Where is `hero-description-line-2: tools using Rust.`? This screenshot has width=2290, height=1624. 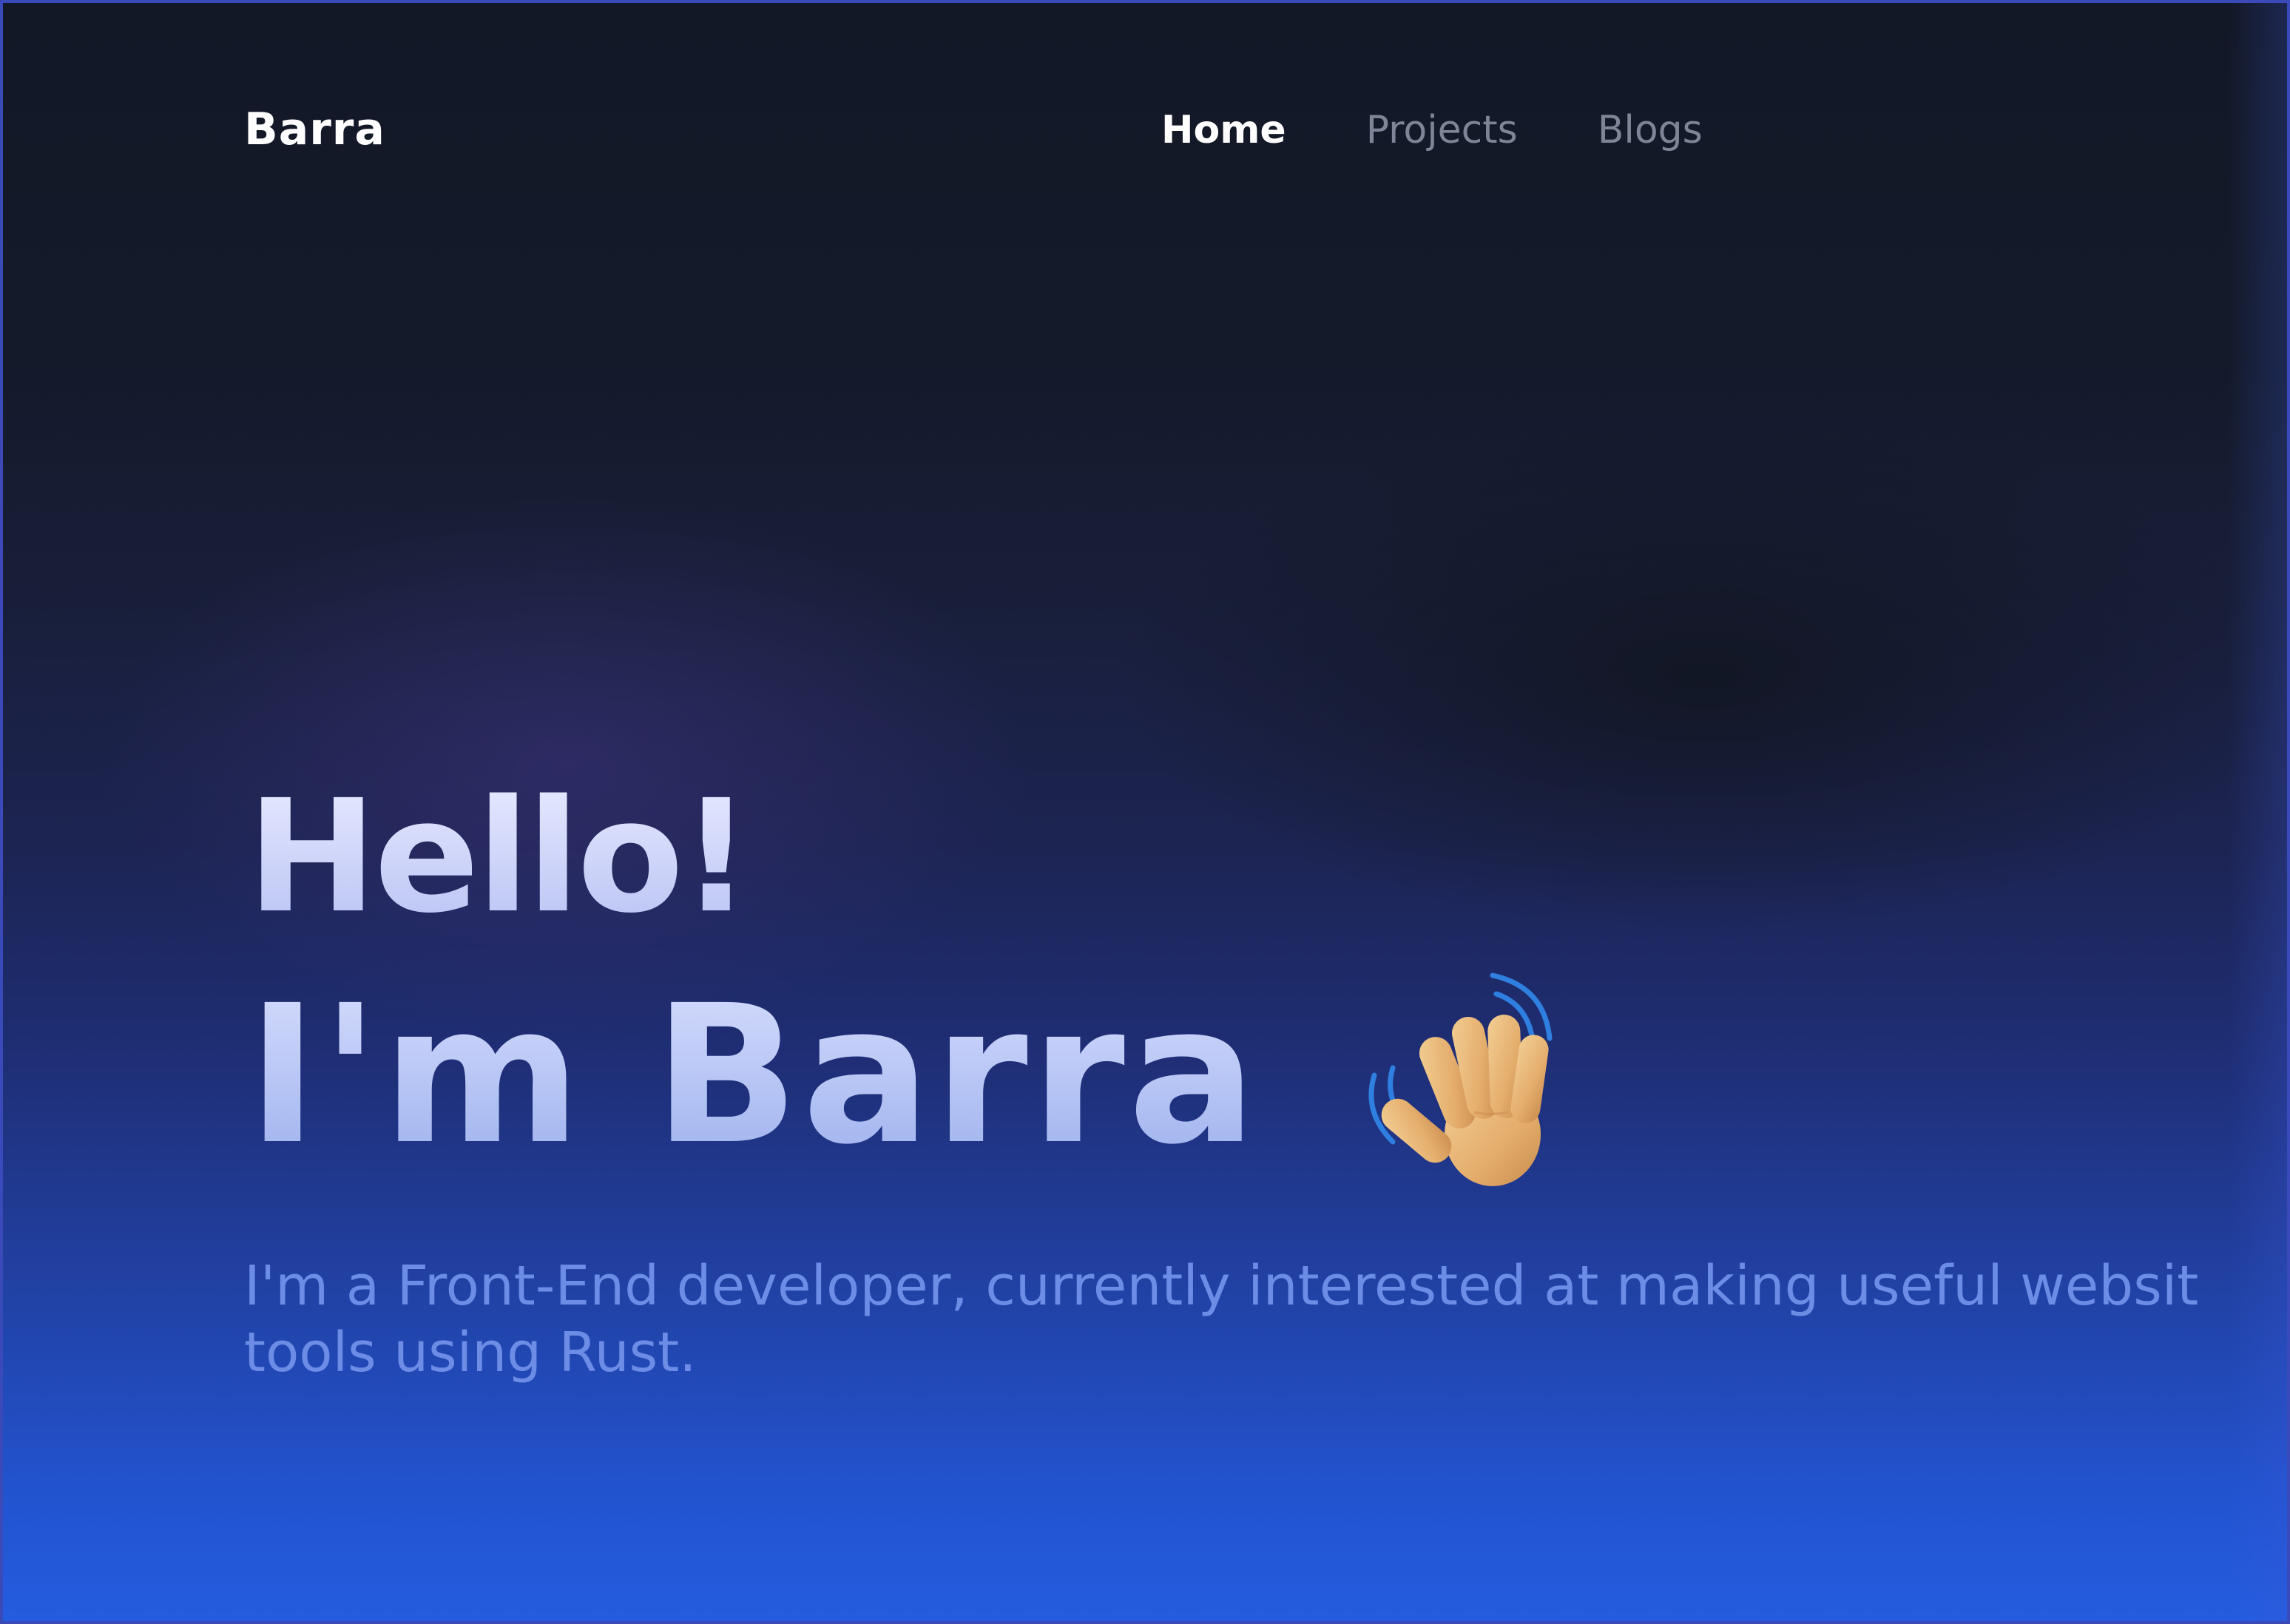 hero-description-line-2: tools using Rust. is located at coordinates (470, 1352).